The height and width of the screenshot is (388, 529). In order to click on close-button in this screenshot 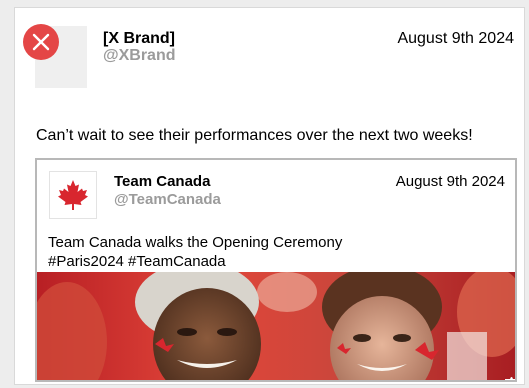, I will do `click(41, 42)`.